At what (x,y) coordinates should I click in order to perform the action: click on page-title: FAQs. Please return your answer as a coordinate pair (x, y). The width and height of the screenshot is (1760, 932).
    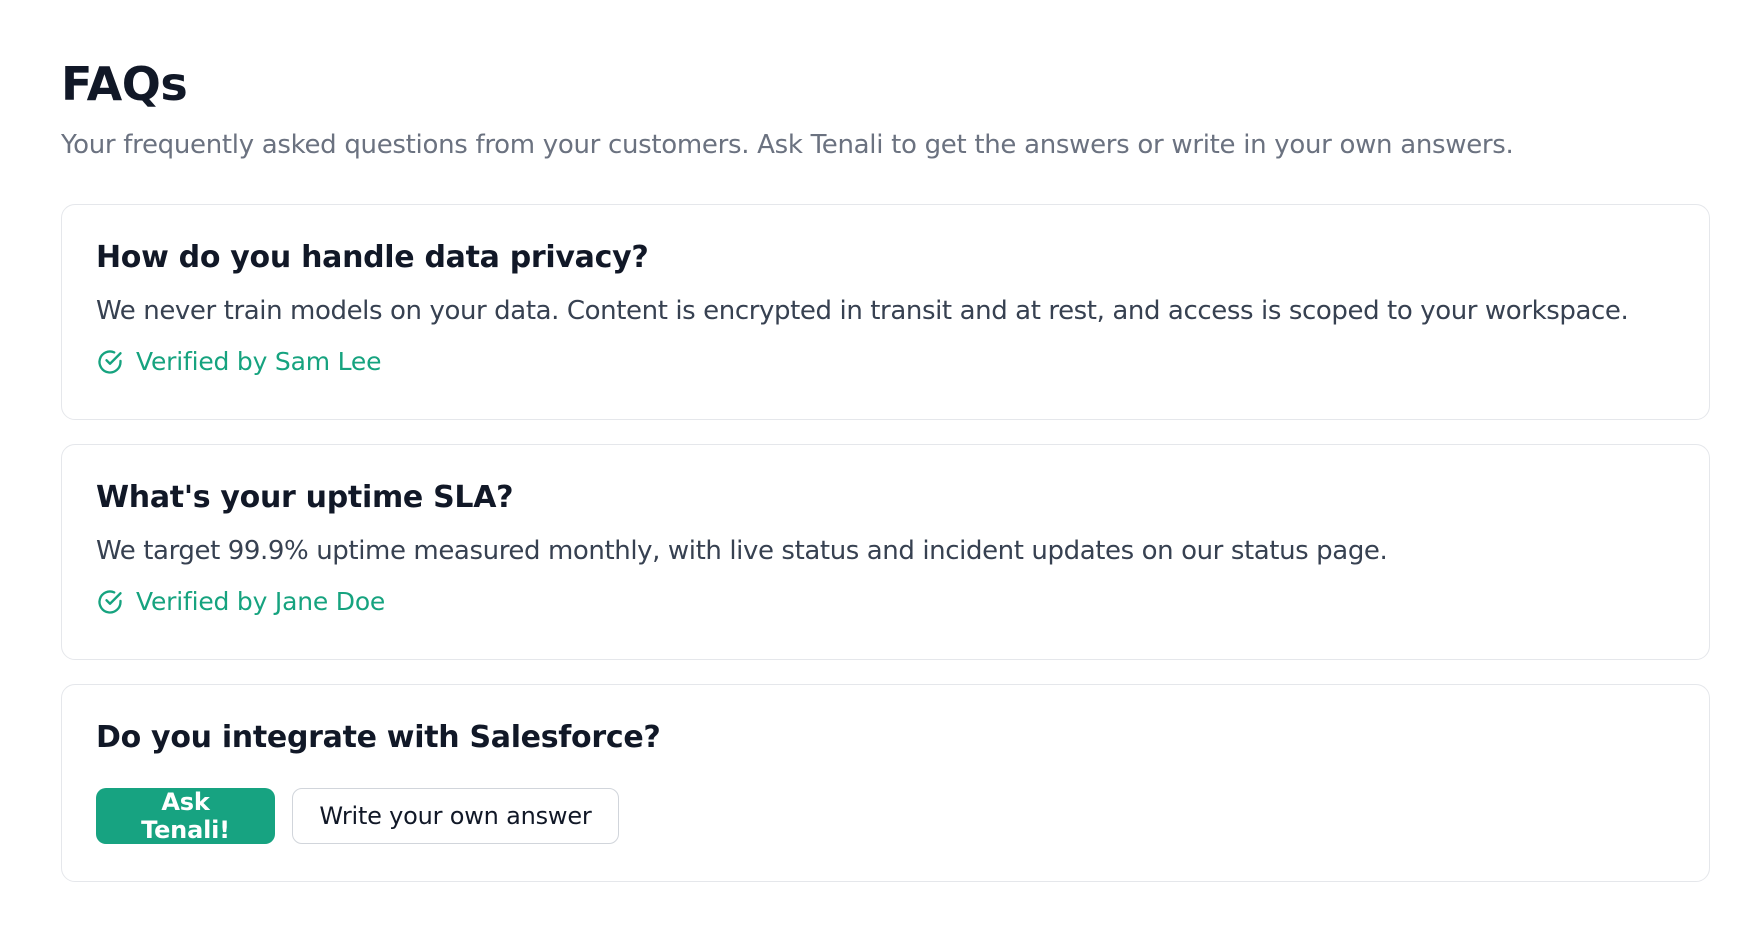
    Looking at the image, I should click on (124, 84).